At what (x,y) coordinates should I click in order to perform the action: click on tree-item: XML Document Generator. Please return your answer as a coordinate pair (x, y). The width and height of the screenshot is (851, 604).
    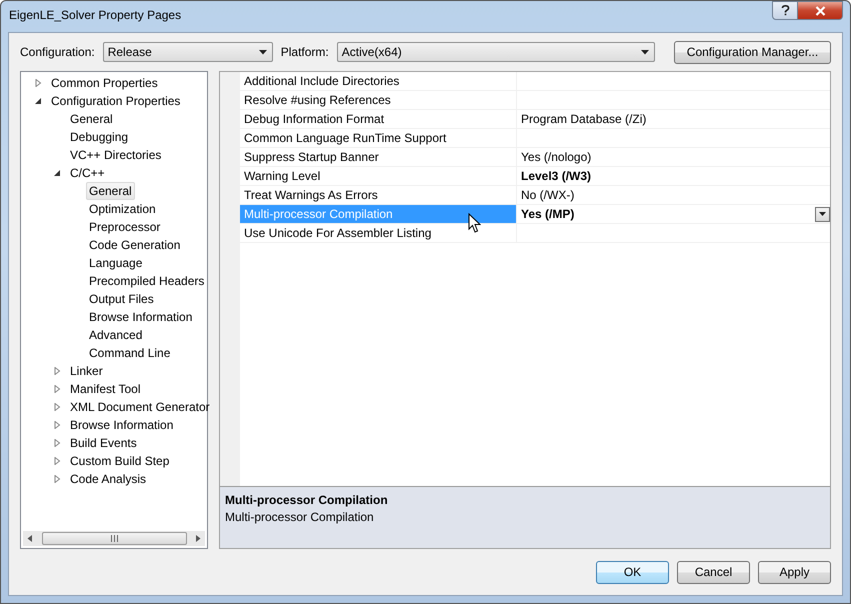
    Looking at the image, I should click on (140, 407).